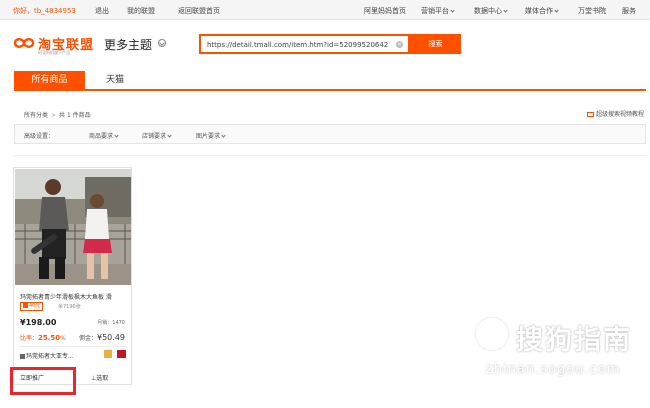  I want to click on filter-row: 高级设置： 商品要求 店铺要求 图片要求, so click(330, 134).